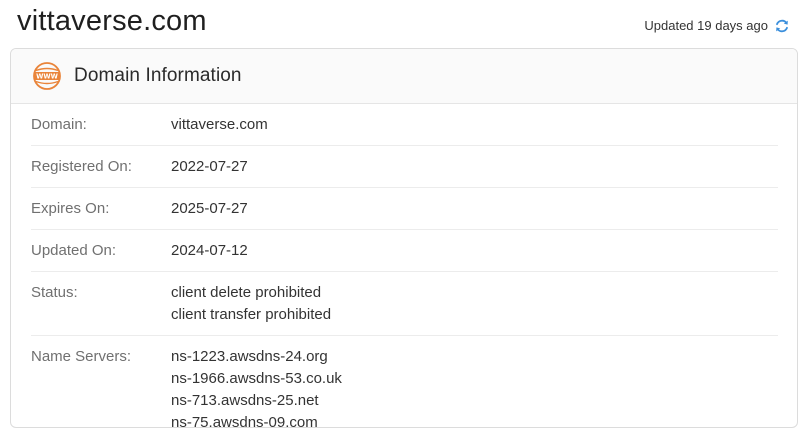 This screenshot has width=812, height=441. Describe the element at coordinates (404, 209) in the screenshot. I see `info-row-expires-on: Expires On: 2025-07-27` at that location.